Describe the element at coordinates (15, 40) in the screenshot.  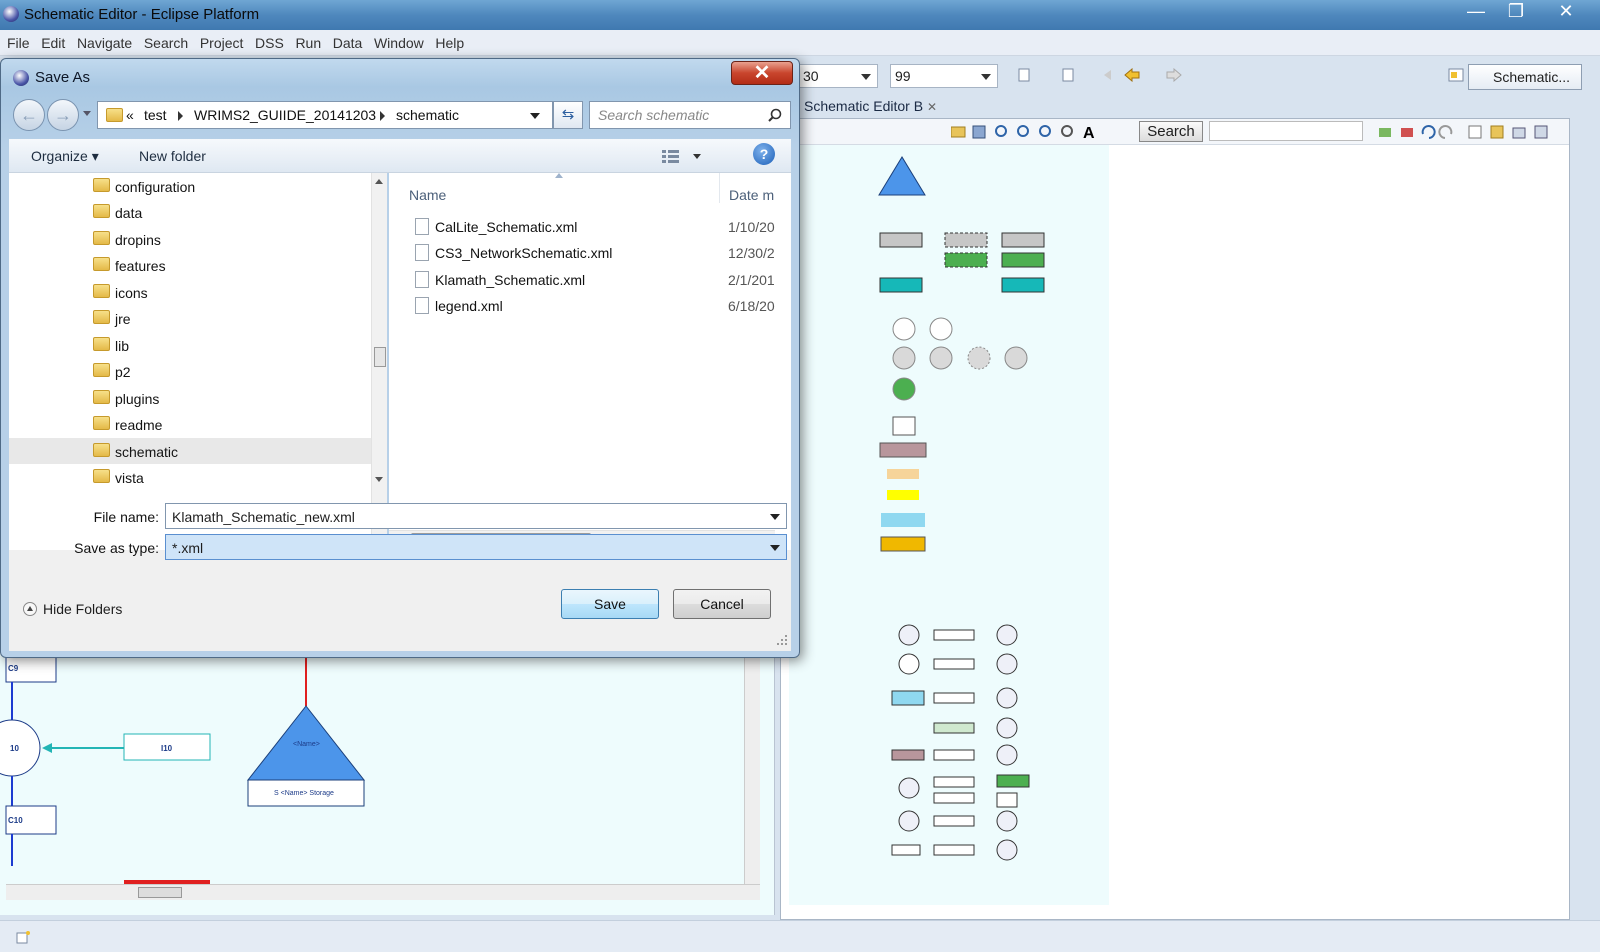
I see `menu-file: File` at that location.